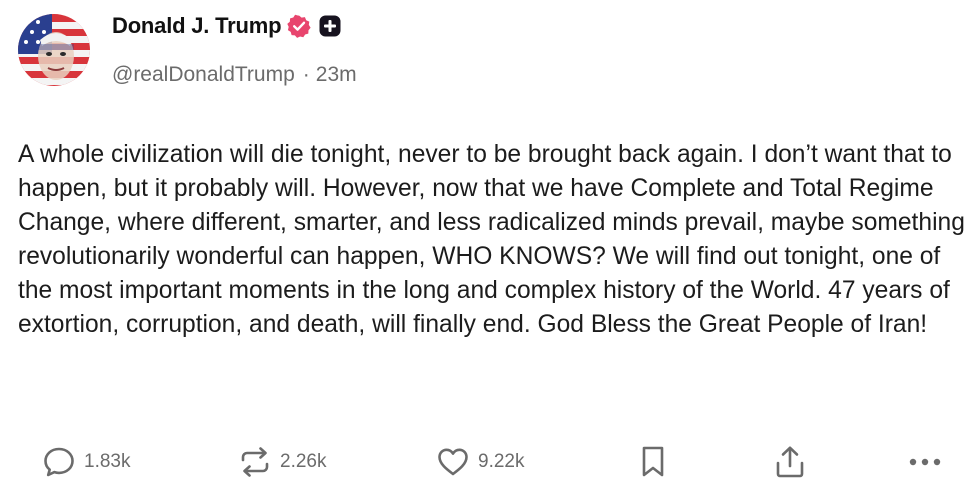  What do you see at coordinates (336, 75) in the screenshot?
I see `post-timestamp: 23m` at bounding box center [336, 75].